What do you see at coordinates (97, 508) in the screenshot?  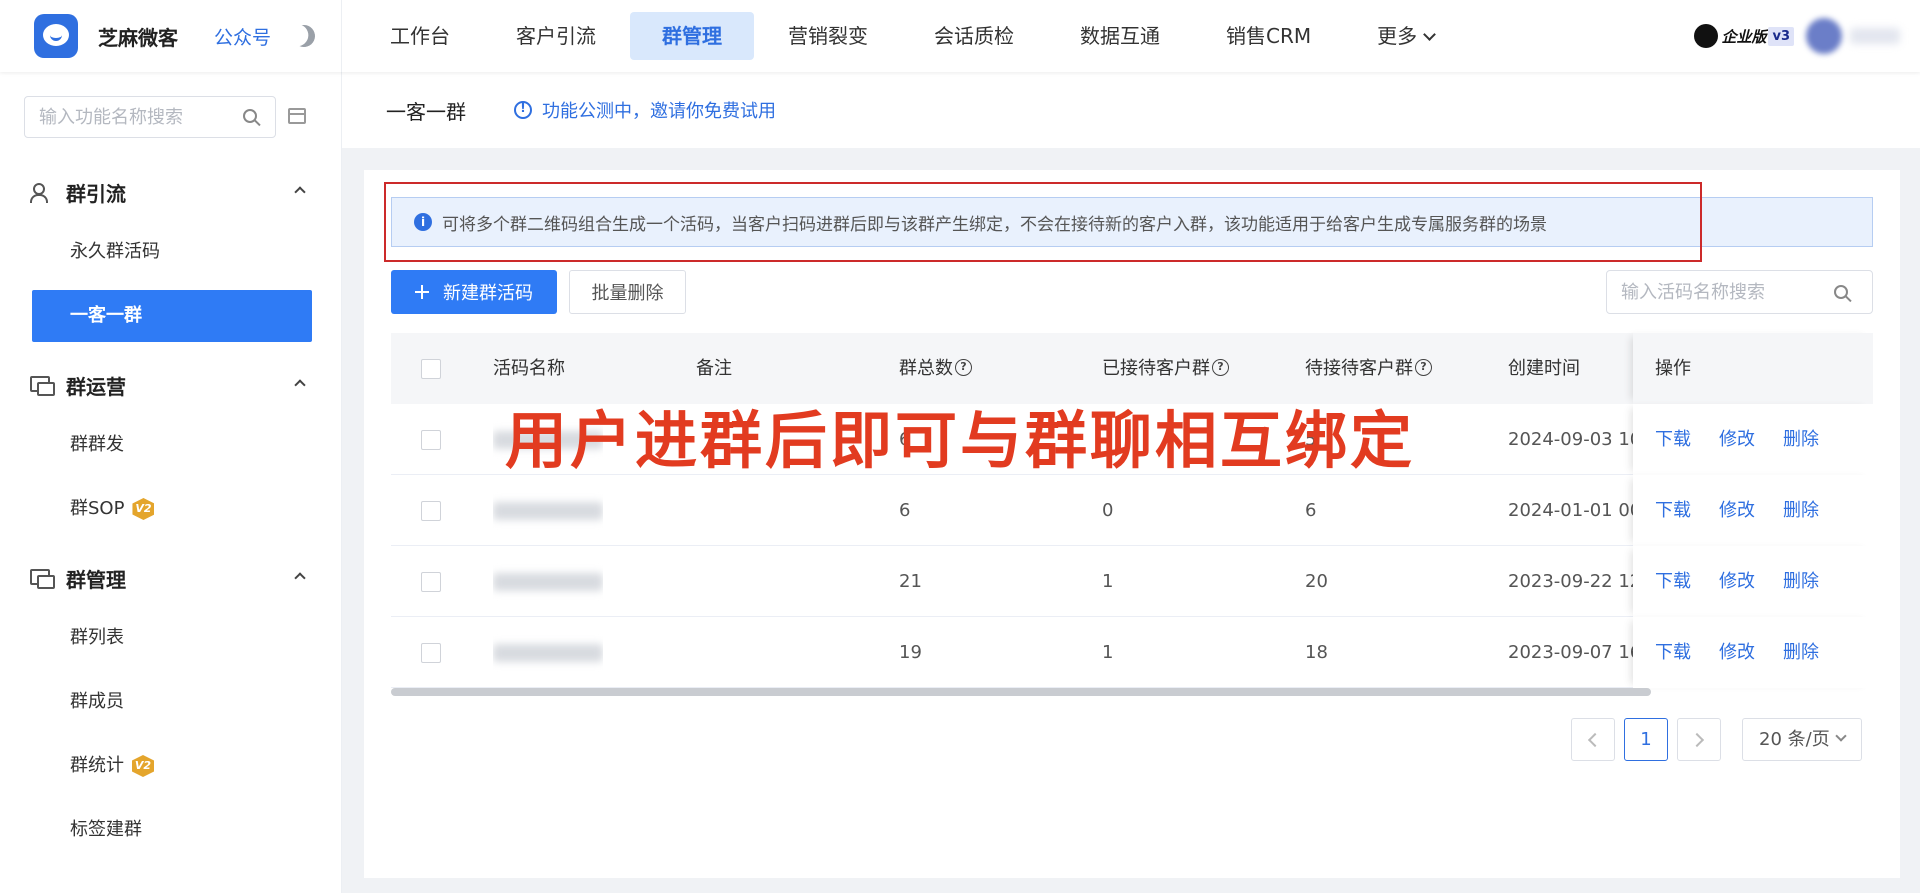 I see `sidebar-item-label: 群SOP` at bounding box center [97, 508].